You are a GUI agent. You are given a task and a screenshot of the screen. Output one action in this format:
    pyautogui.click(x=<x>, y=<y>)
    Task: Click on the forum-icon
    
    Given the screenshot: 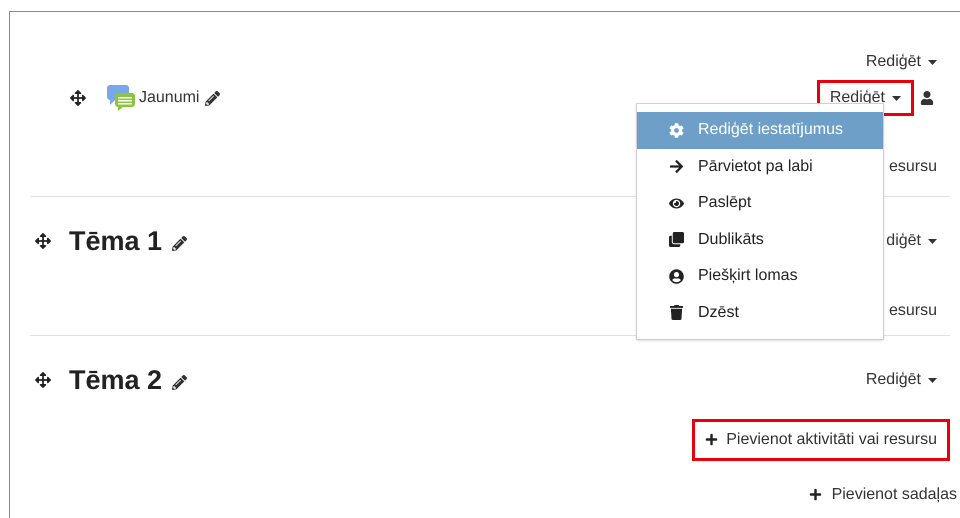 What is the action you would take?
    pyautogui.click(x=121, y=98)
    